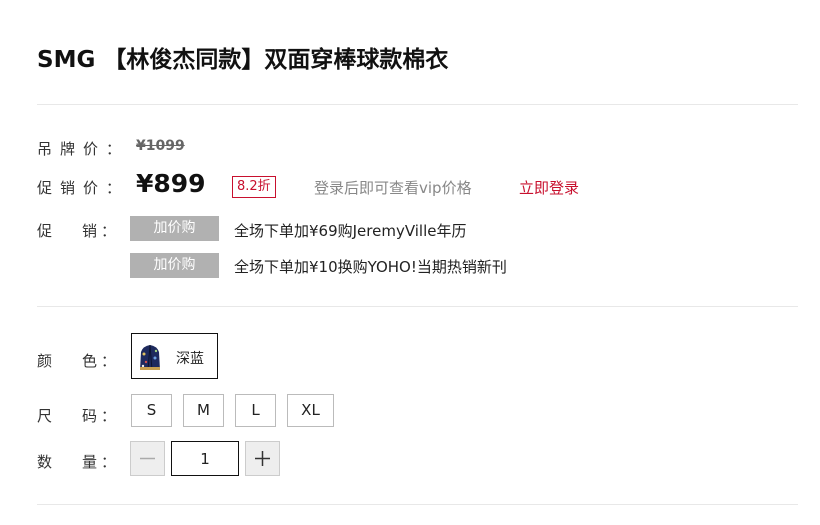 The height and width of the screenshot is (525, 820). Describe the element at coordinates (77, 231) in the screenshot. I see `promotion-label: 促销：` at that location.